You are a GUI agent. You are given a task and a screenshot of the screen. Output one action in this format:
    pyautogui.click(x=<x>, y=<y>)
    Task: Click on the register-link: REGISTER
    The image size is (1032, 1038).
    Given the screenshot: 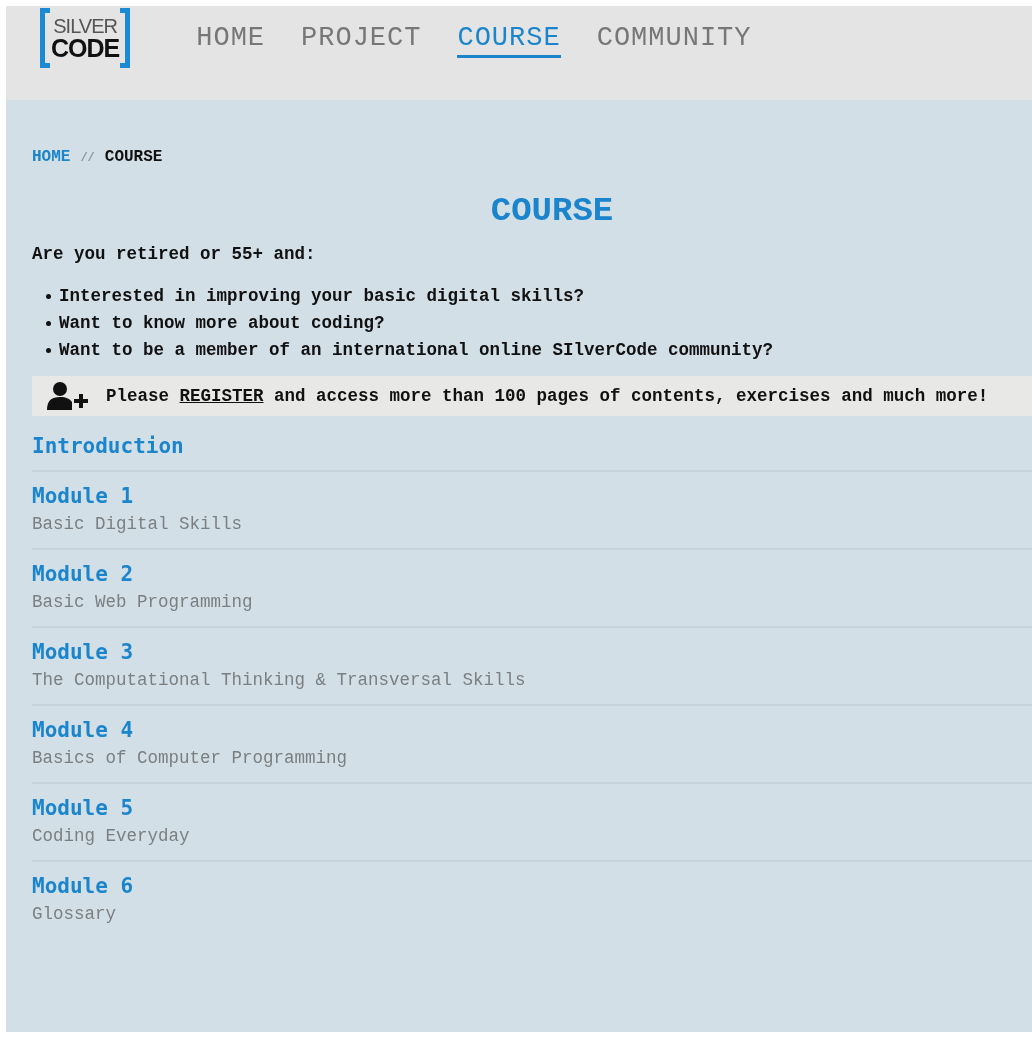 What is the action you would take?
    pyautogui.click(x=221, y=396)
    